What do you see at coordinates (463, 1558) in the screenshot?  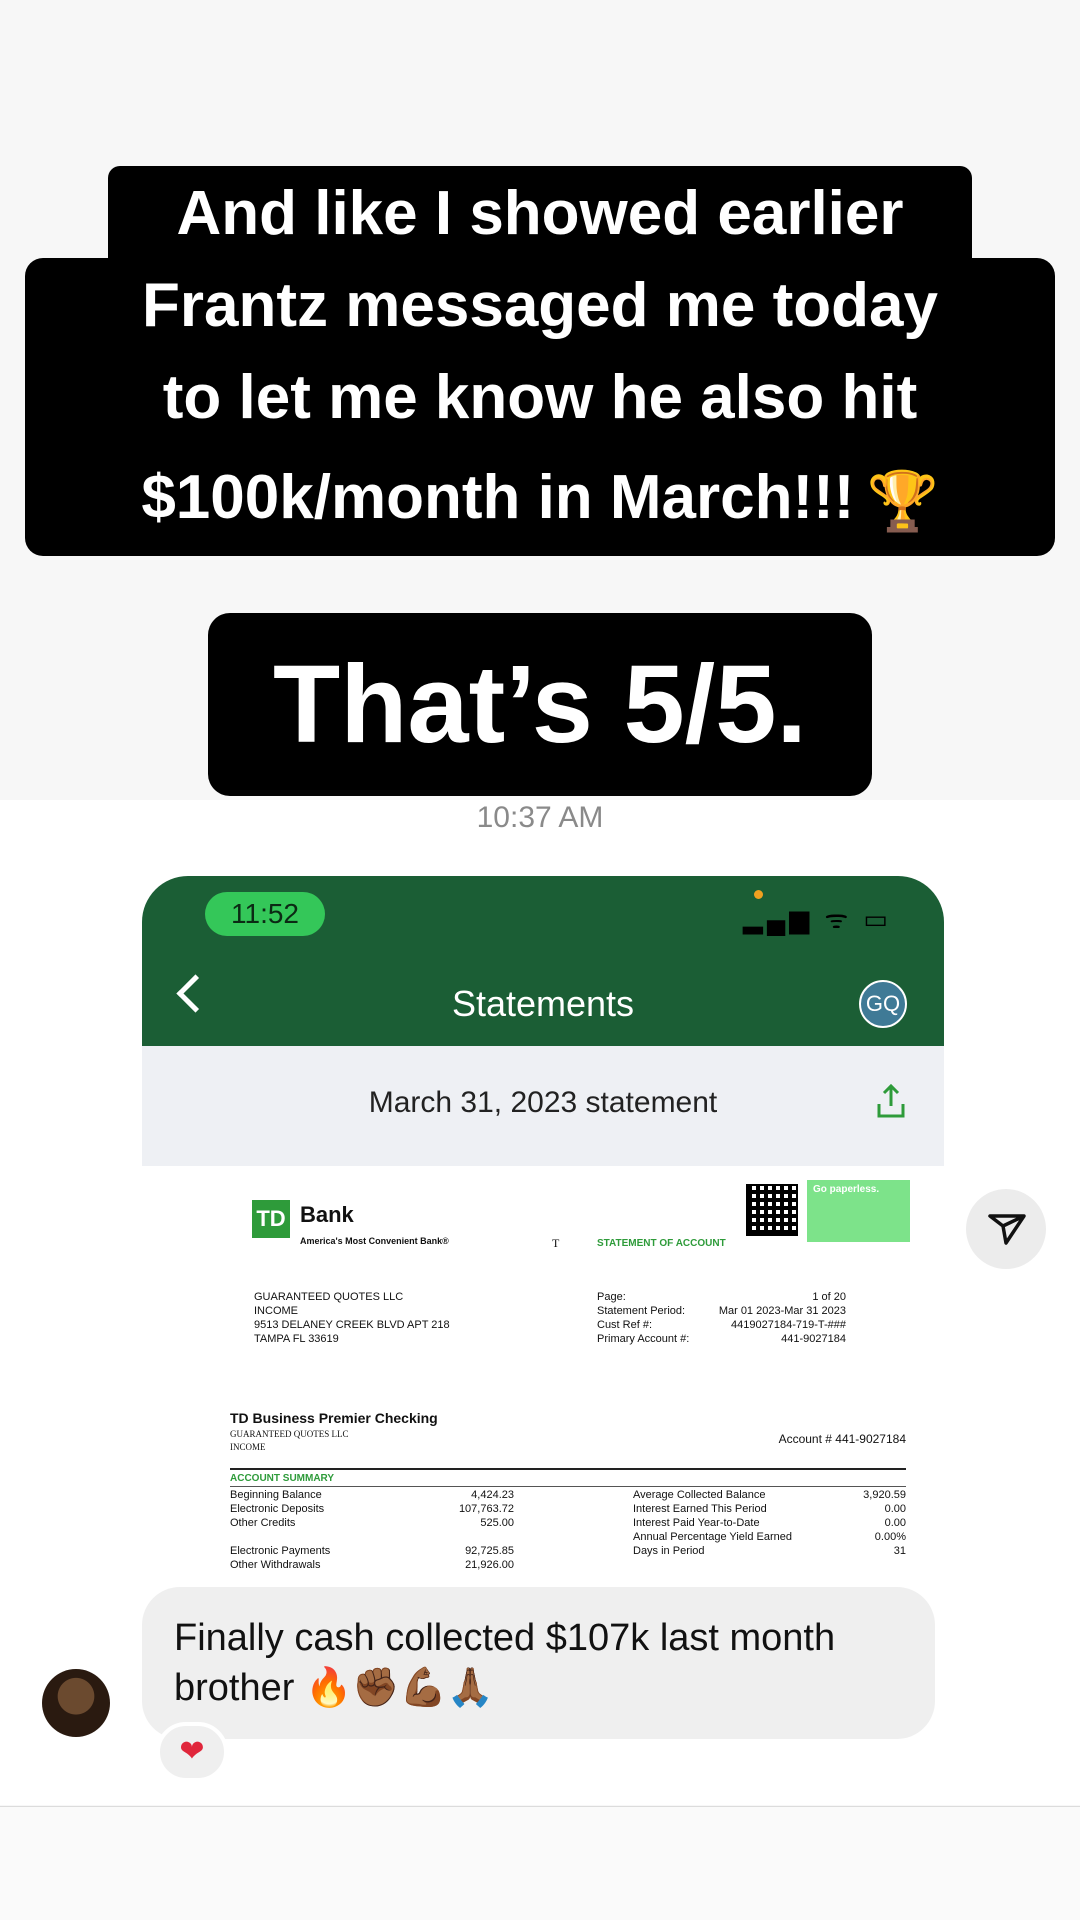 I see `payment-values: 92,725.85 21,926.00` at bounding box center [463, 1558].